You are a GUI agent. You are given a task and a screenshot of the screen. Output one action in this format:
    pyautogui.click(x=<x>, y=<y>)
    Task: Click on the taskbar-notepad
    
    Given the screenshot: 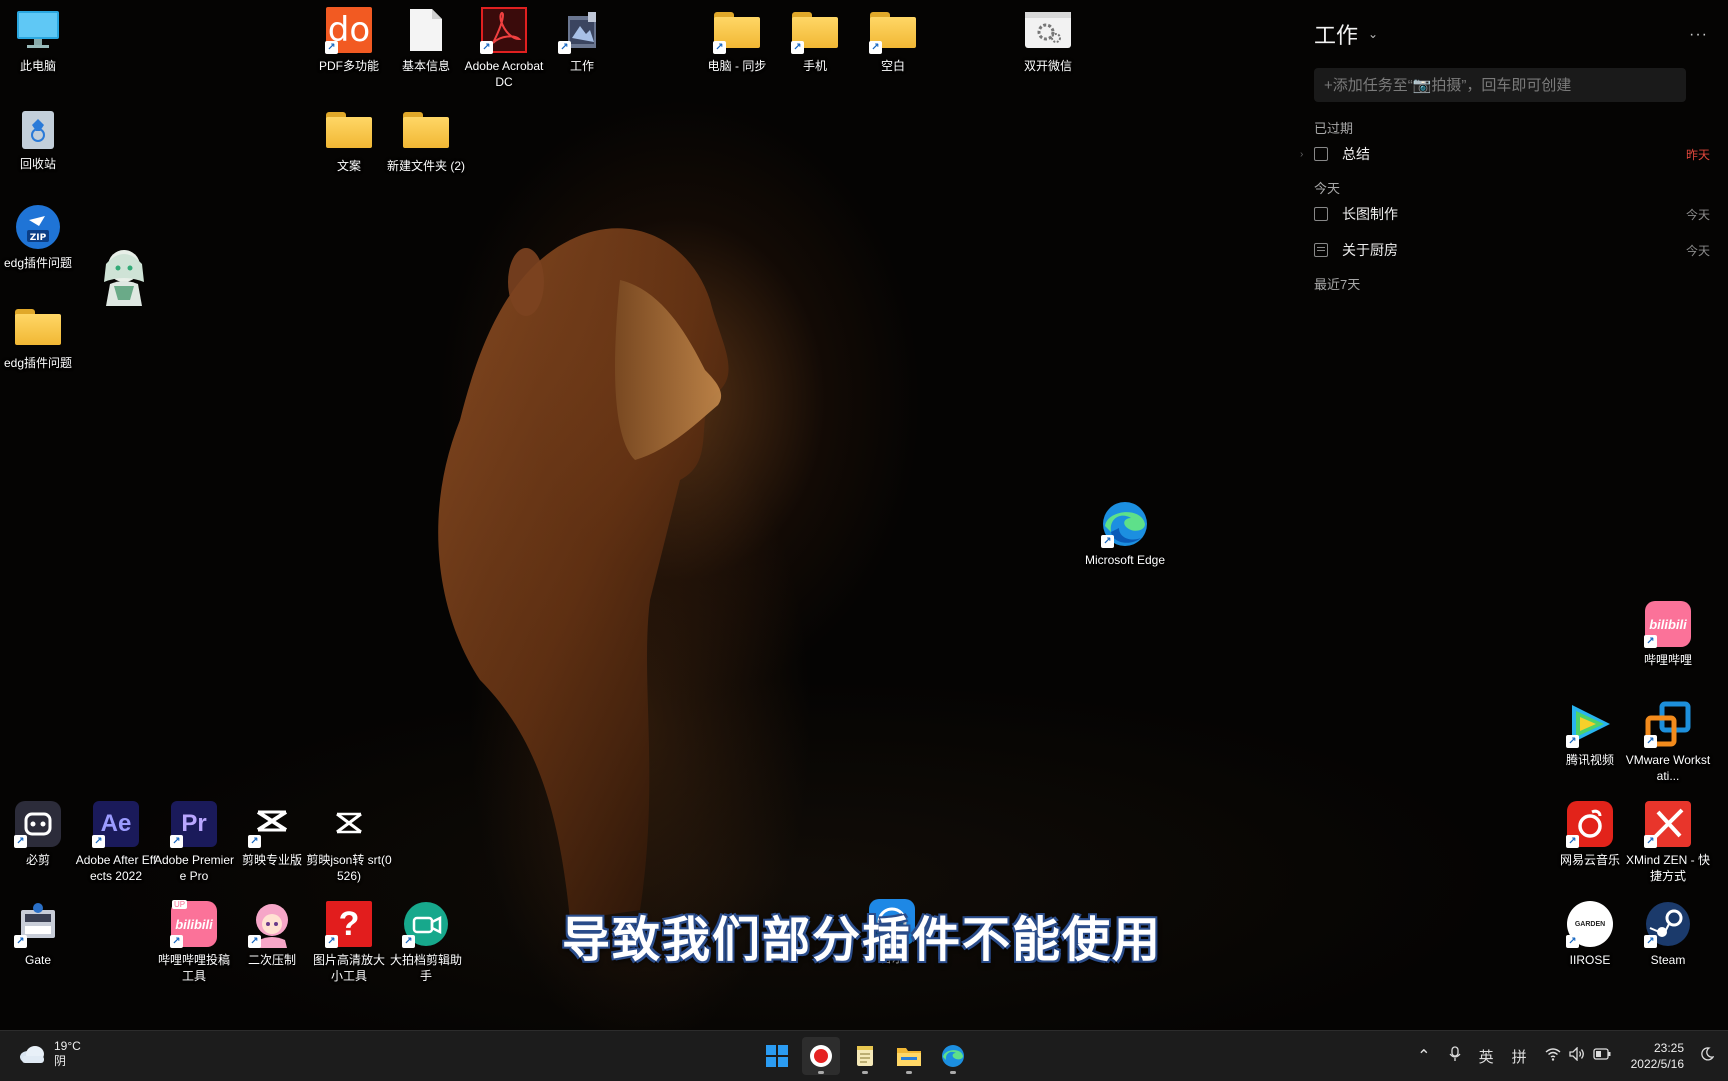 What is the action you would take?
    pyautogui.click(x=865, y=1056)
    